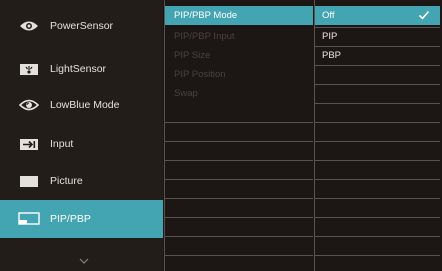 Image resolution: width=442 pixels, height=271 pixels. What do you see at coordinates (29, 219) in the screenshot?
I see `pip-monitor-icon` at bounding box center [29, 219].